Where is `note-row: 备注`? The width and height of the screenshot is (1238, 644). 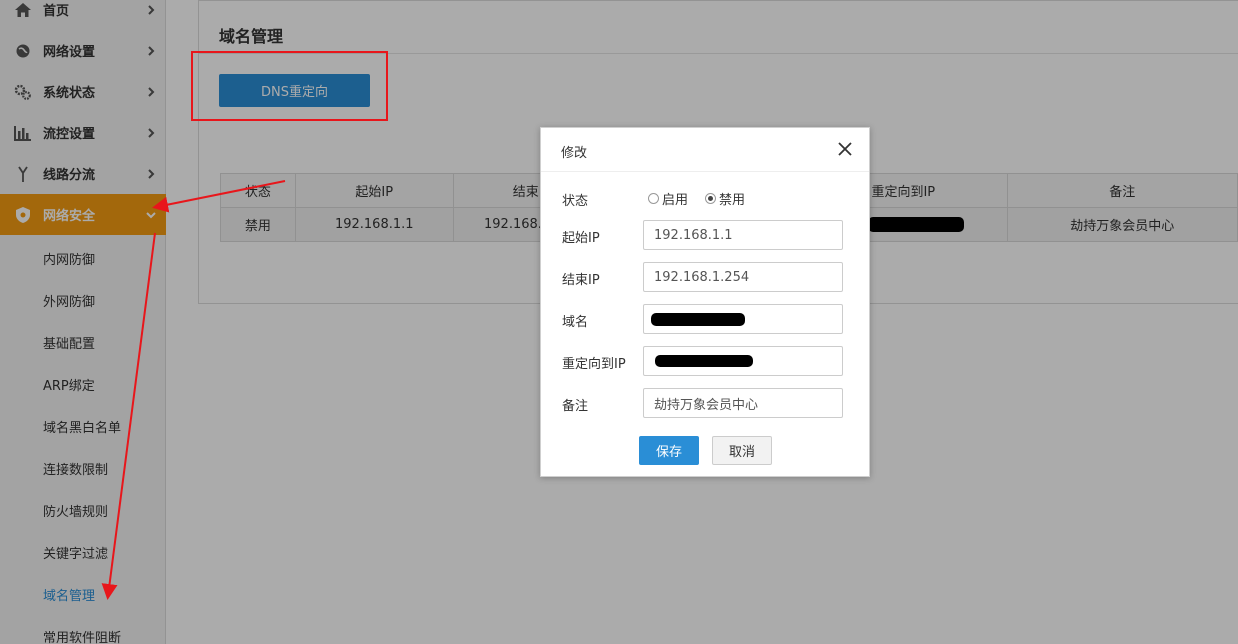 note-row: 备注 is located at coordinates (705, 403).